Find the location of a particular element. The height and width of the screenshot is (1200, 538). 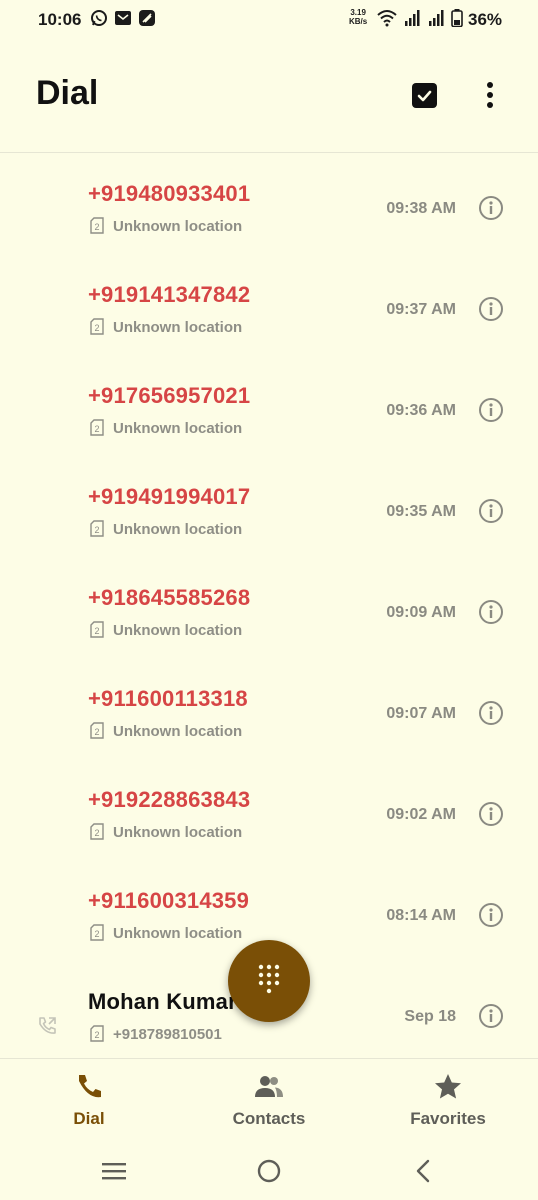

dialpad-button is located at coordinates (269, 981).